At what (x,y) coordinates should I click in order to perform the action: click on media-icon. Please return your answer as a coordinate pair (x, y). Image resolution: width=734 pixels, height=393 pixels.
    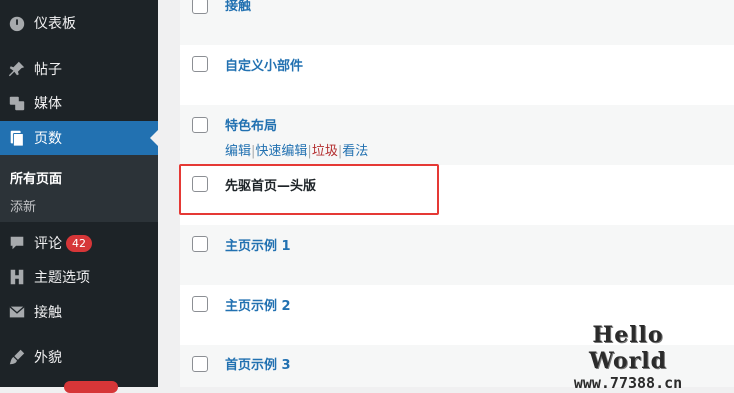
    Looking at the image, I should click on (17, 103).